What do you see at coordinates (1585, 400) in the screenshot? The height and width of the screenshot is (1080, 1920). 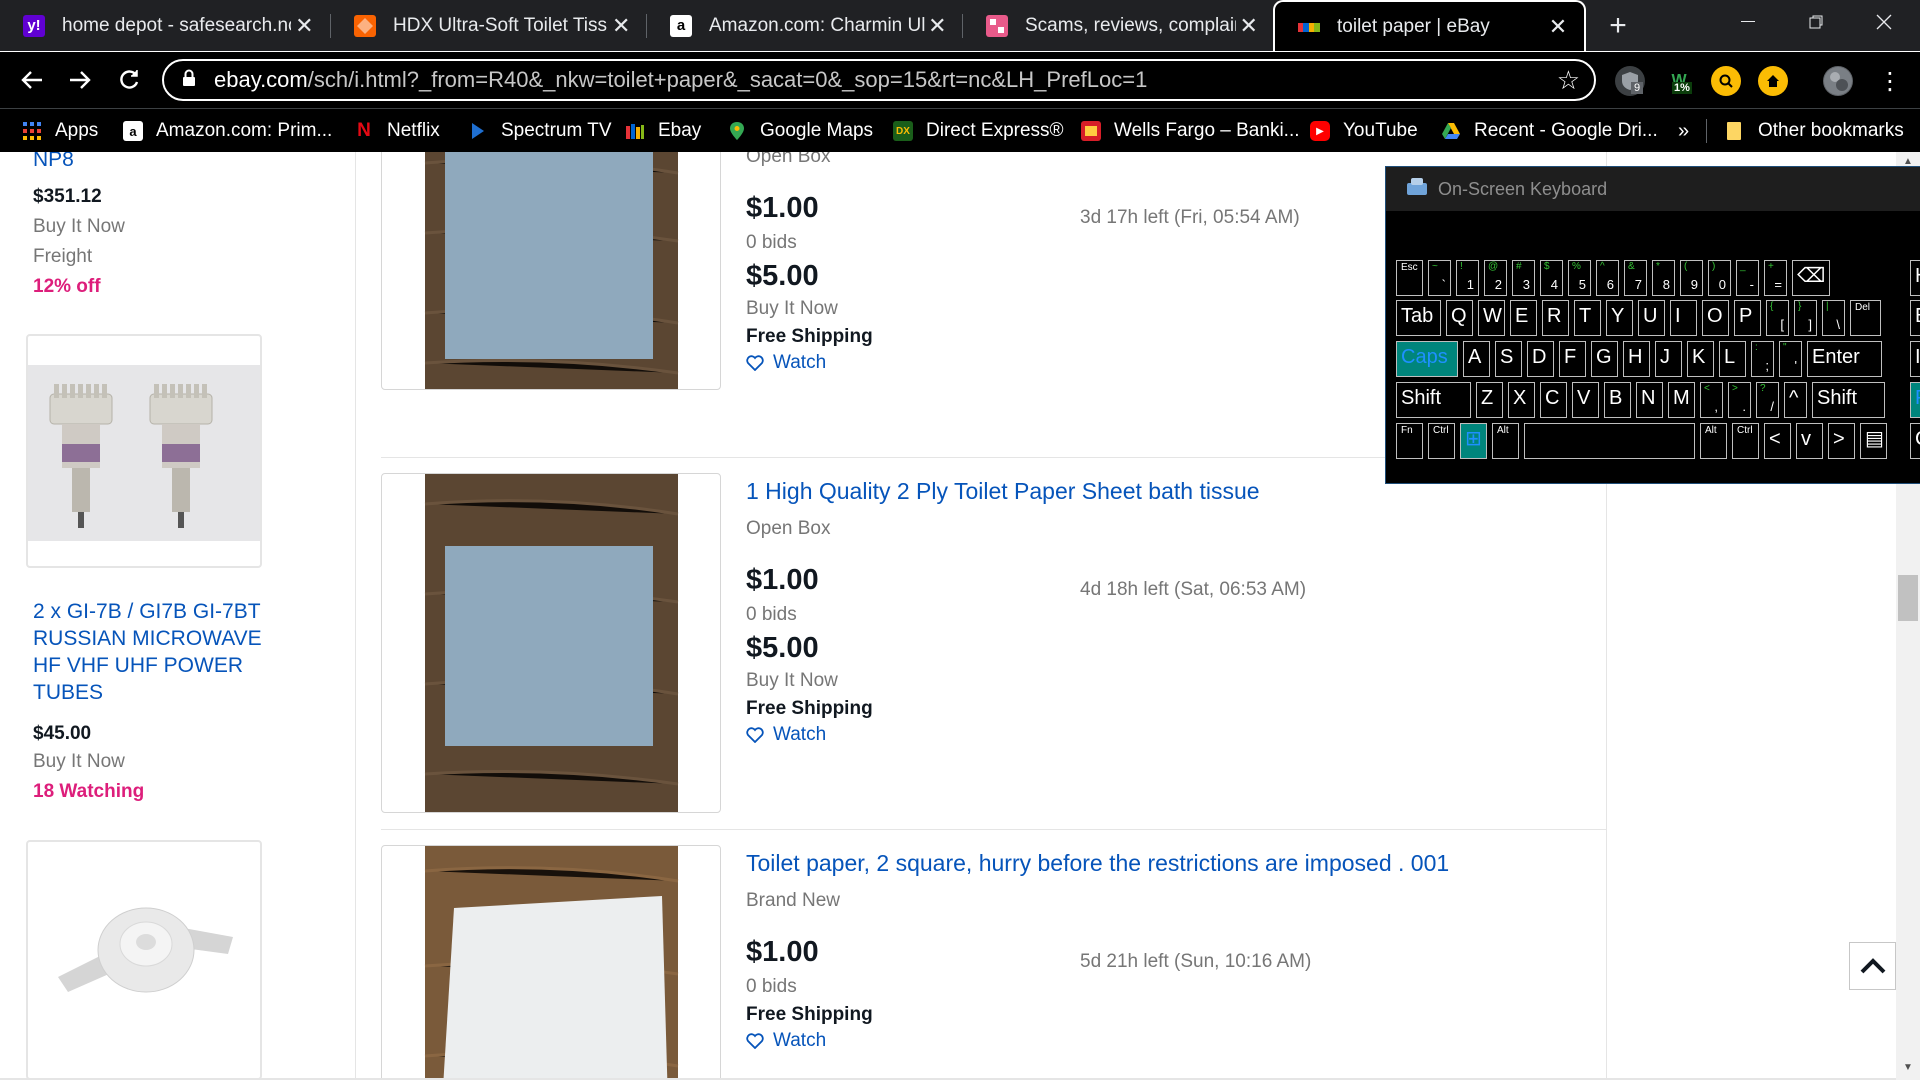 I see `osk-key: V` at bounding box center [1585, 400].